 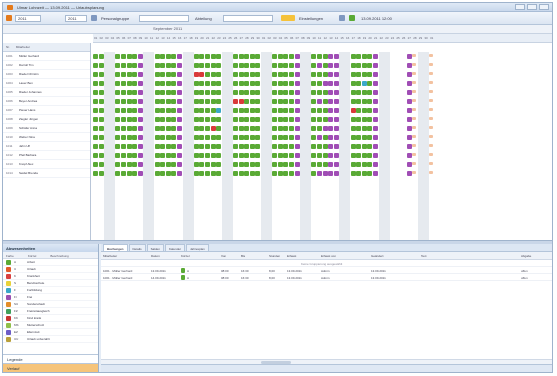 What do you see at coordinates (288, 18) in the screenshot?
I see `highlight-button` at bounding box center [288, 18].